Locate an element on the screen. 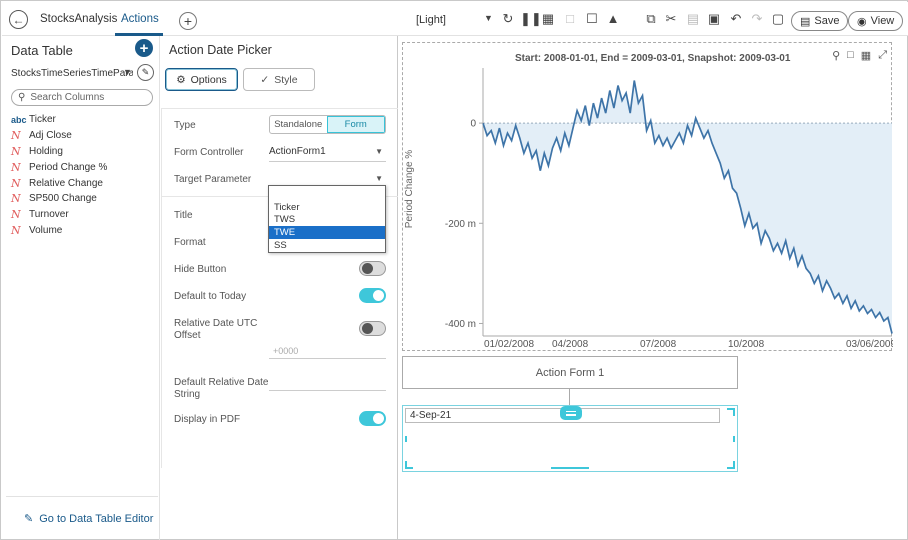 The image size is (908, 540). pause-icon: ❚❚ is located at coordinates (531, 19).